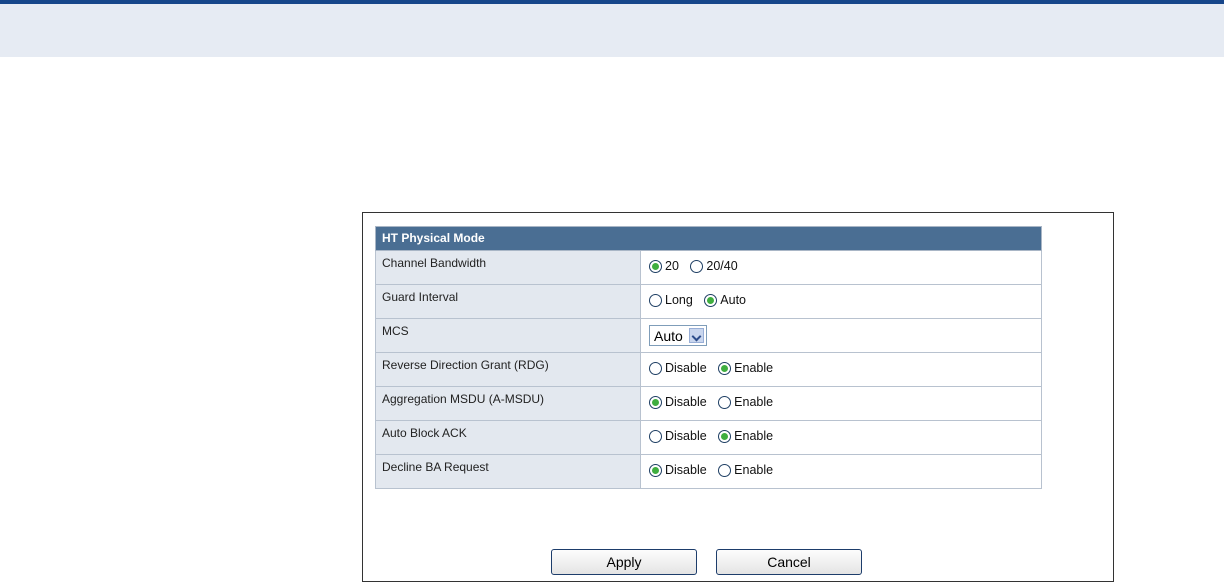 Image resolution: width=1224 pixels, height=584 pixels. I want to click on row-channel-bandwidth: Channel Bandwidth 20 20/40, so click(708, 268).